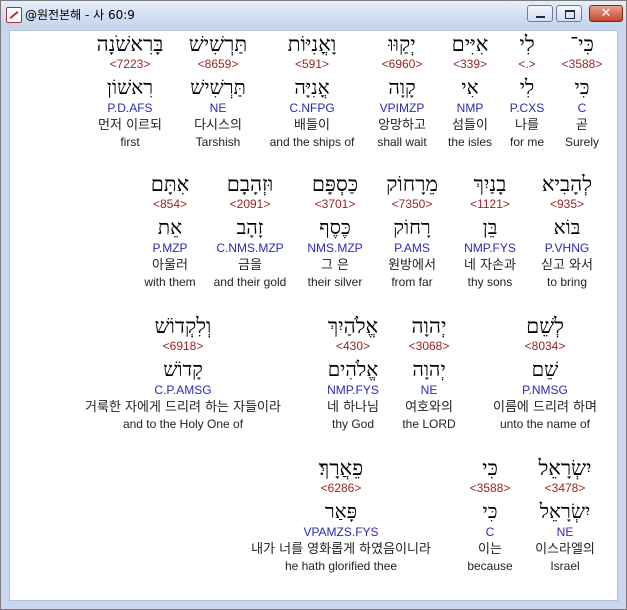  I want to click on morphology-code: NMP, so click(470, 108).